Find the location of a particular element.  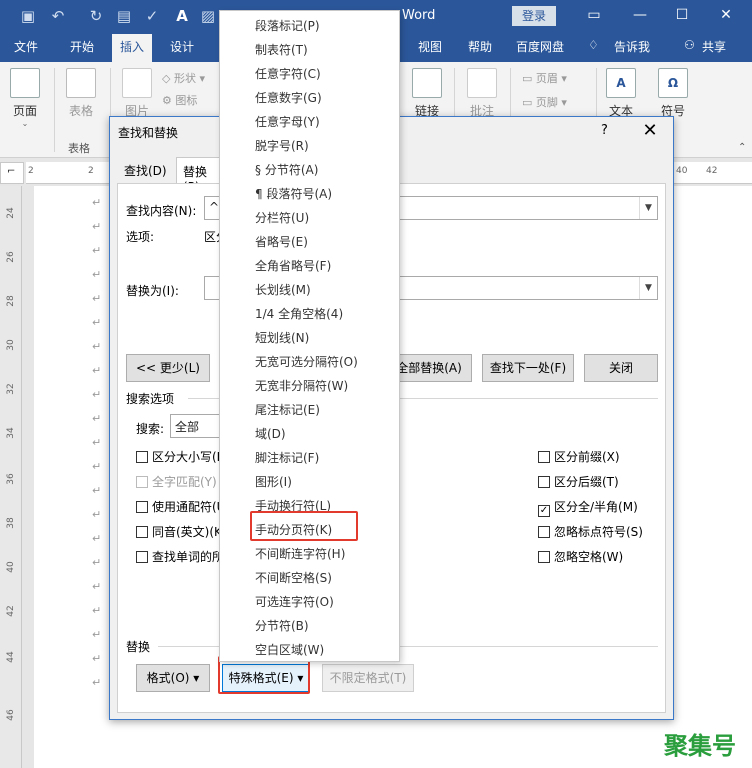

checkbox-label: 忽略标点符号(S) is located at coordinates (598, 532).